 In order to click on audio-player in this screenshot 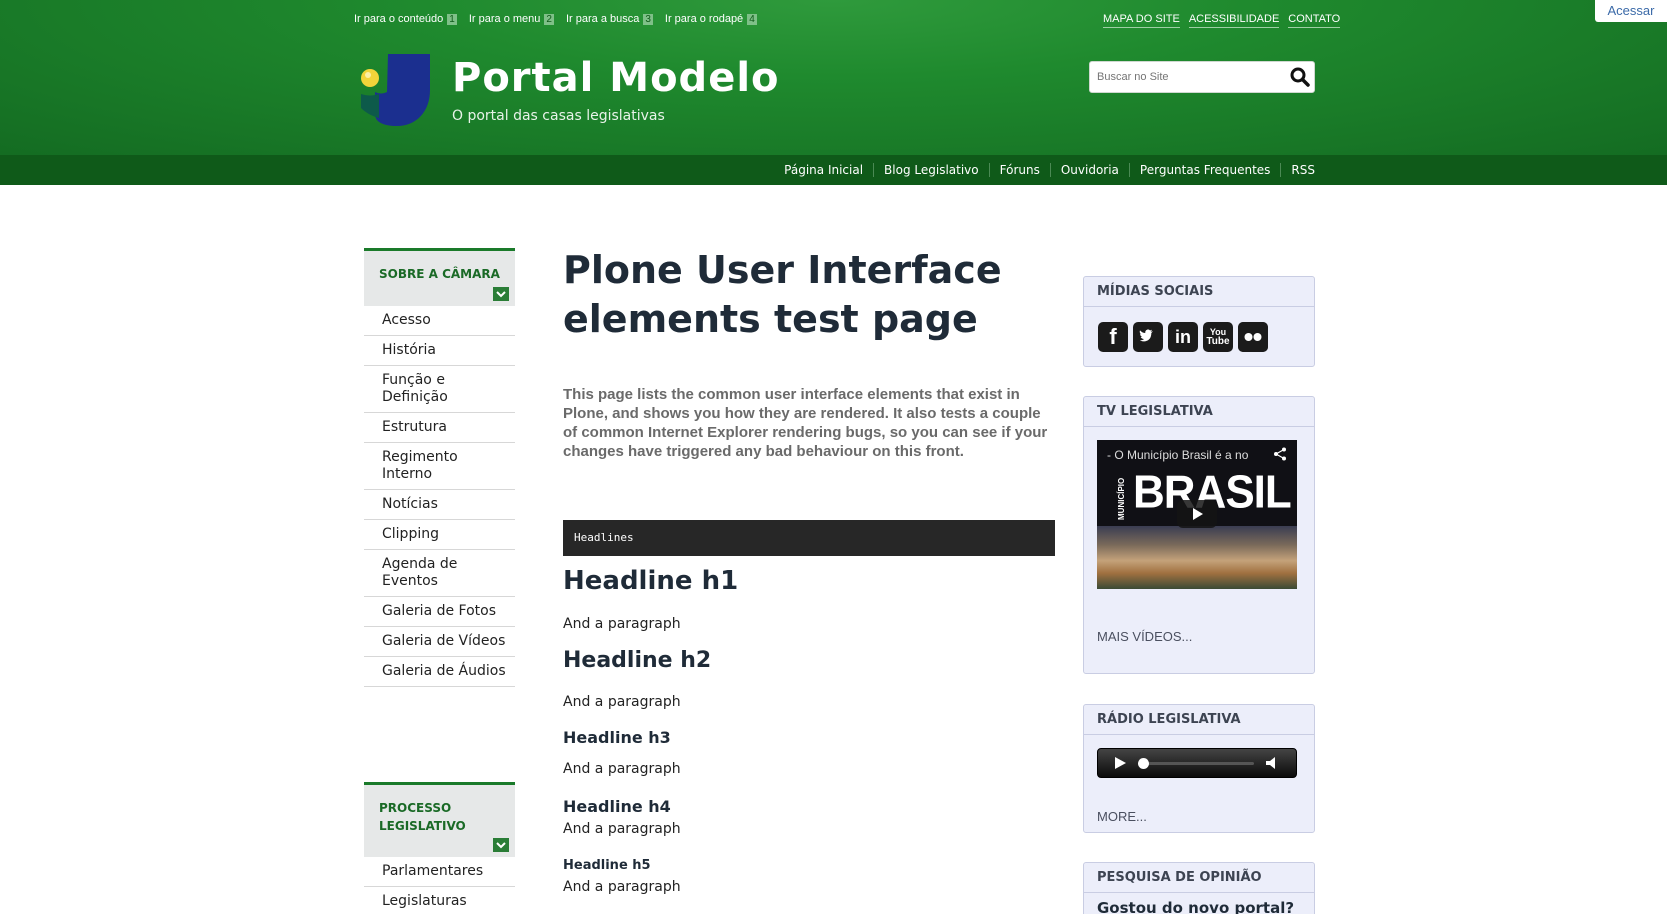, I will do `click(1197, 763)`.